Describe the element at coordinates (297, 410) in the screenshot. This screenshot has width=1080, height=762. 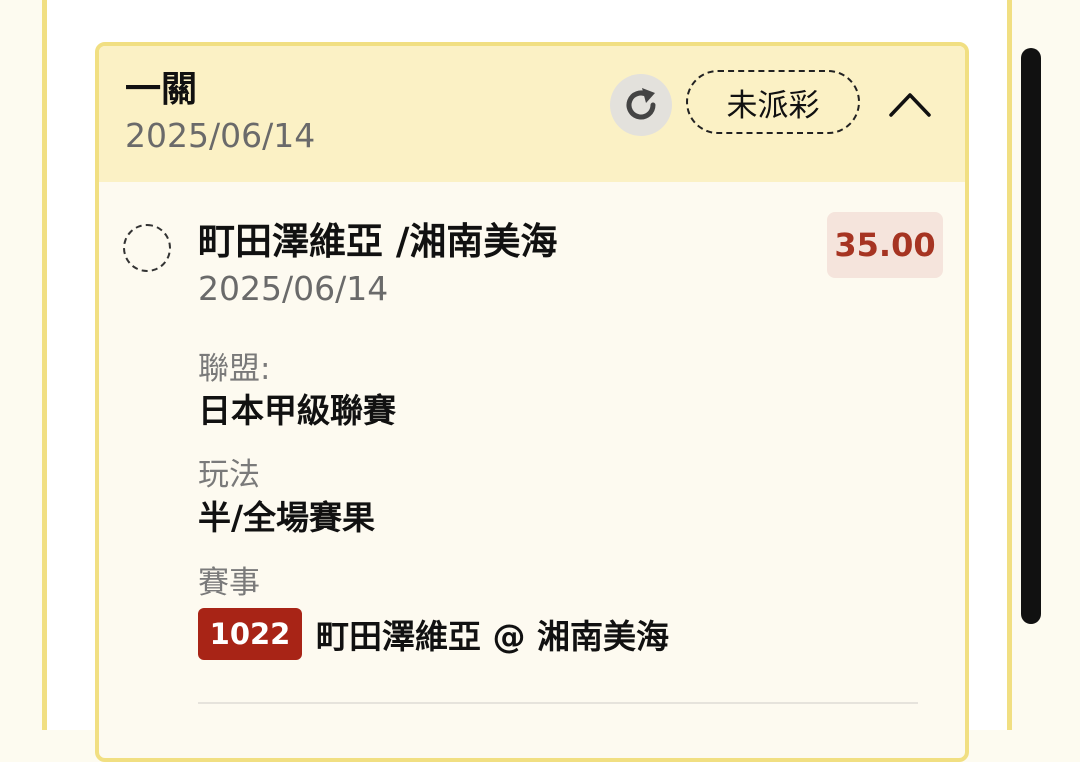
I see `league-value: 日本甲級聯賽` at that location.